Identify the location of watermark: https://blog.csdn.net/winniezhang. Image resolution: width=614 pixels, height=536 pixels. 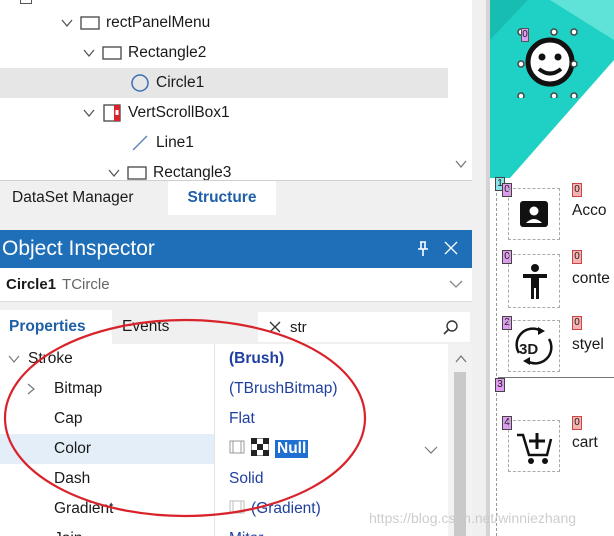
(473, 518).